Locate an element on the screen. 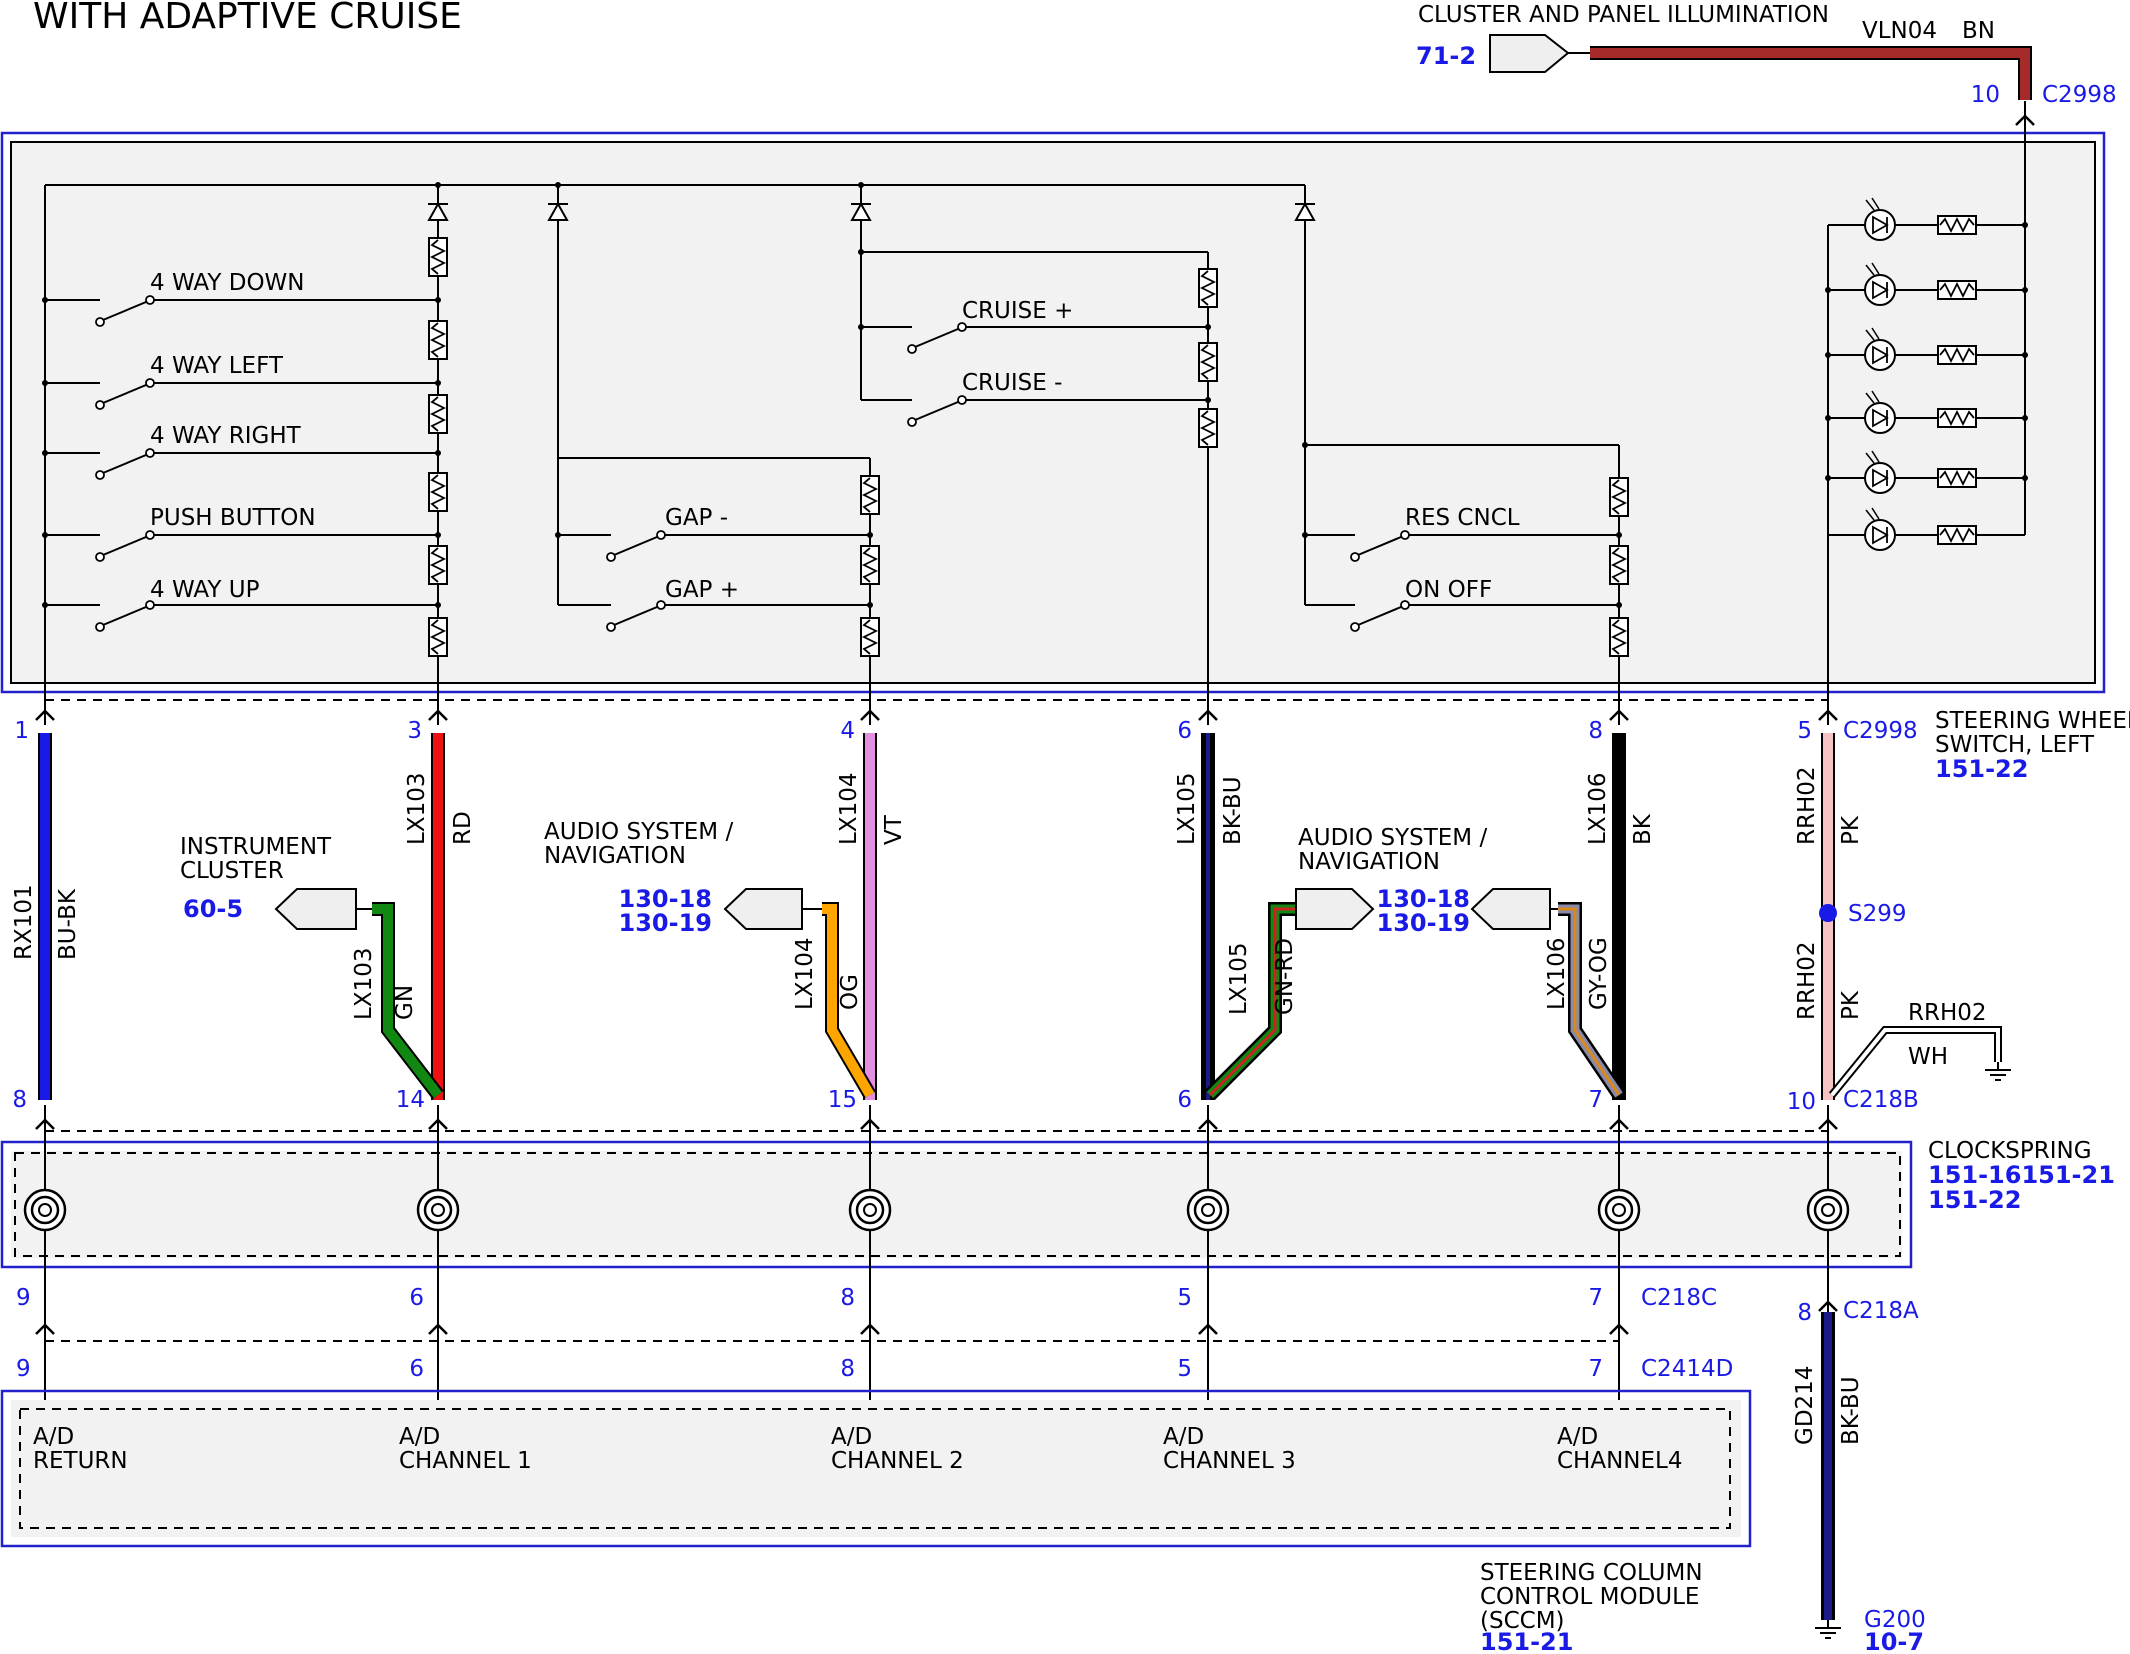 This screenshot has height=1654, width=2130. diagram-title: WITH ADAPTIVE CRUISE is located at coordinates (247, 18).